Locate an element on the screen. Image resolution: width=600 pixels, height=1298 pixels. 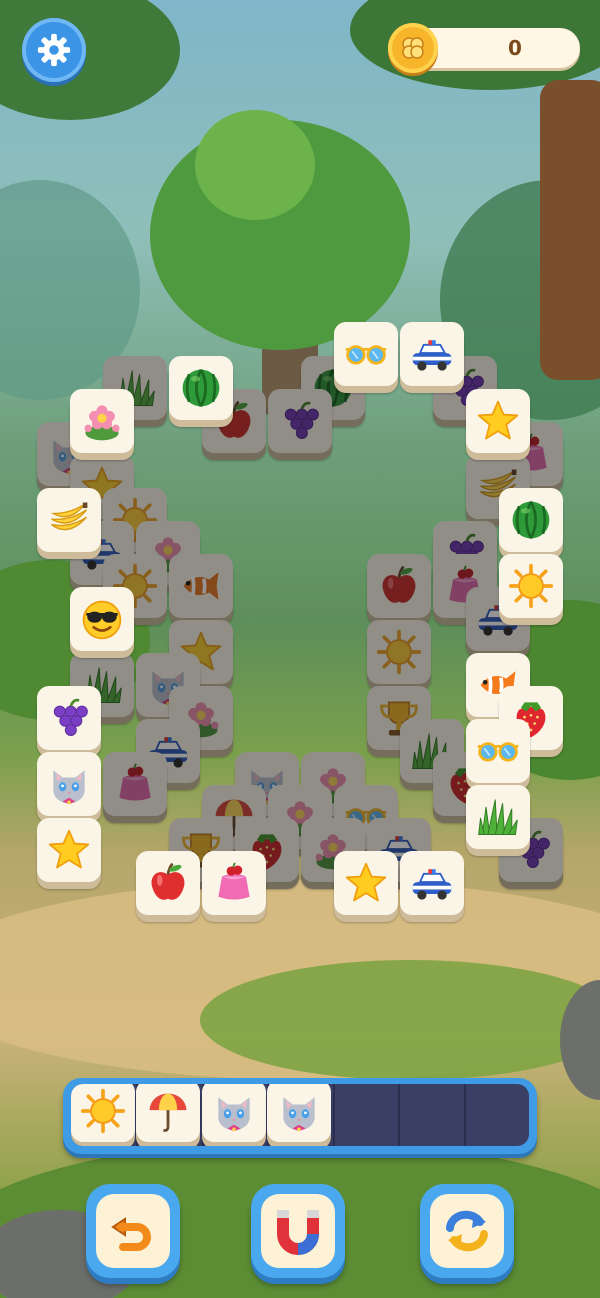
shuffle-icon is located at coordinates (467, 1231).